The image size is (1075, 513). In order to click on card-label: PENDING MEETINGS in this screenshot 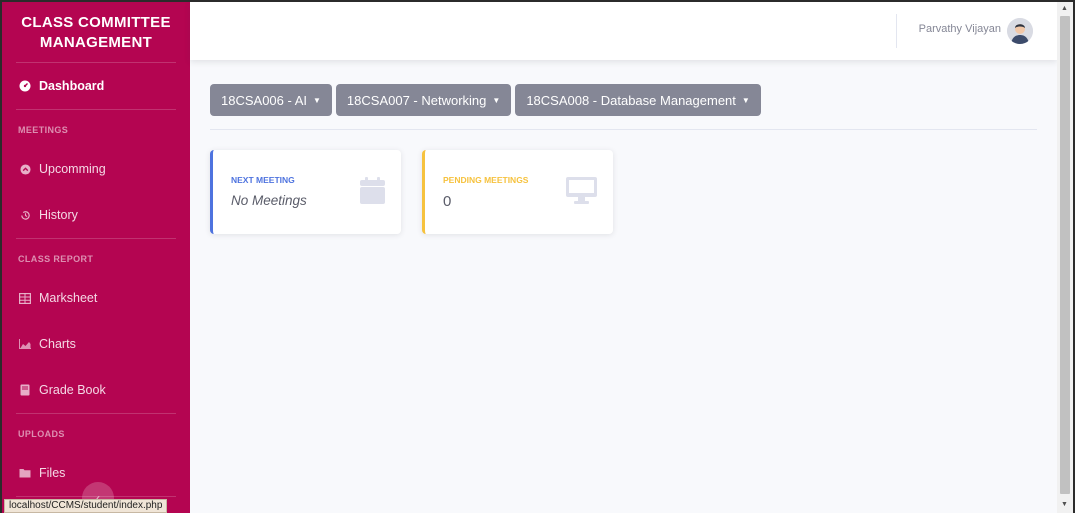, I will do `click(486, 180)`.